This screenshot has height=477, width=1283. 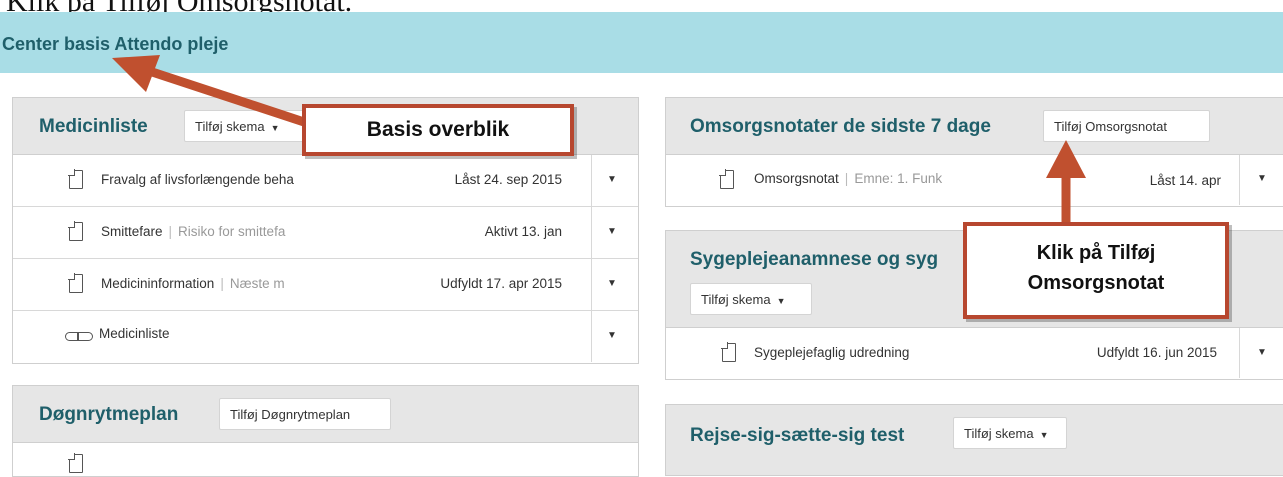 What do you see at coordinates (134, 333) in the screenshot?
I see `row-label: Medicinliste` at bounding box center [134, 333].